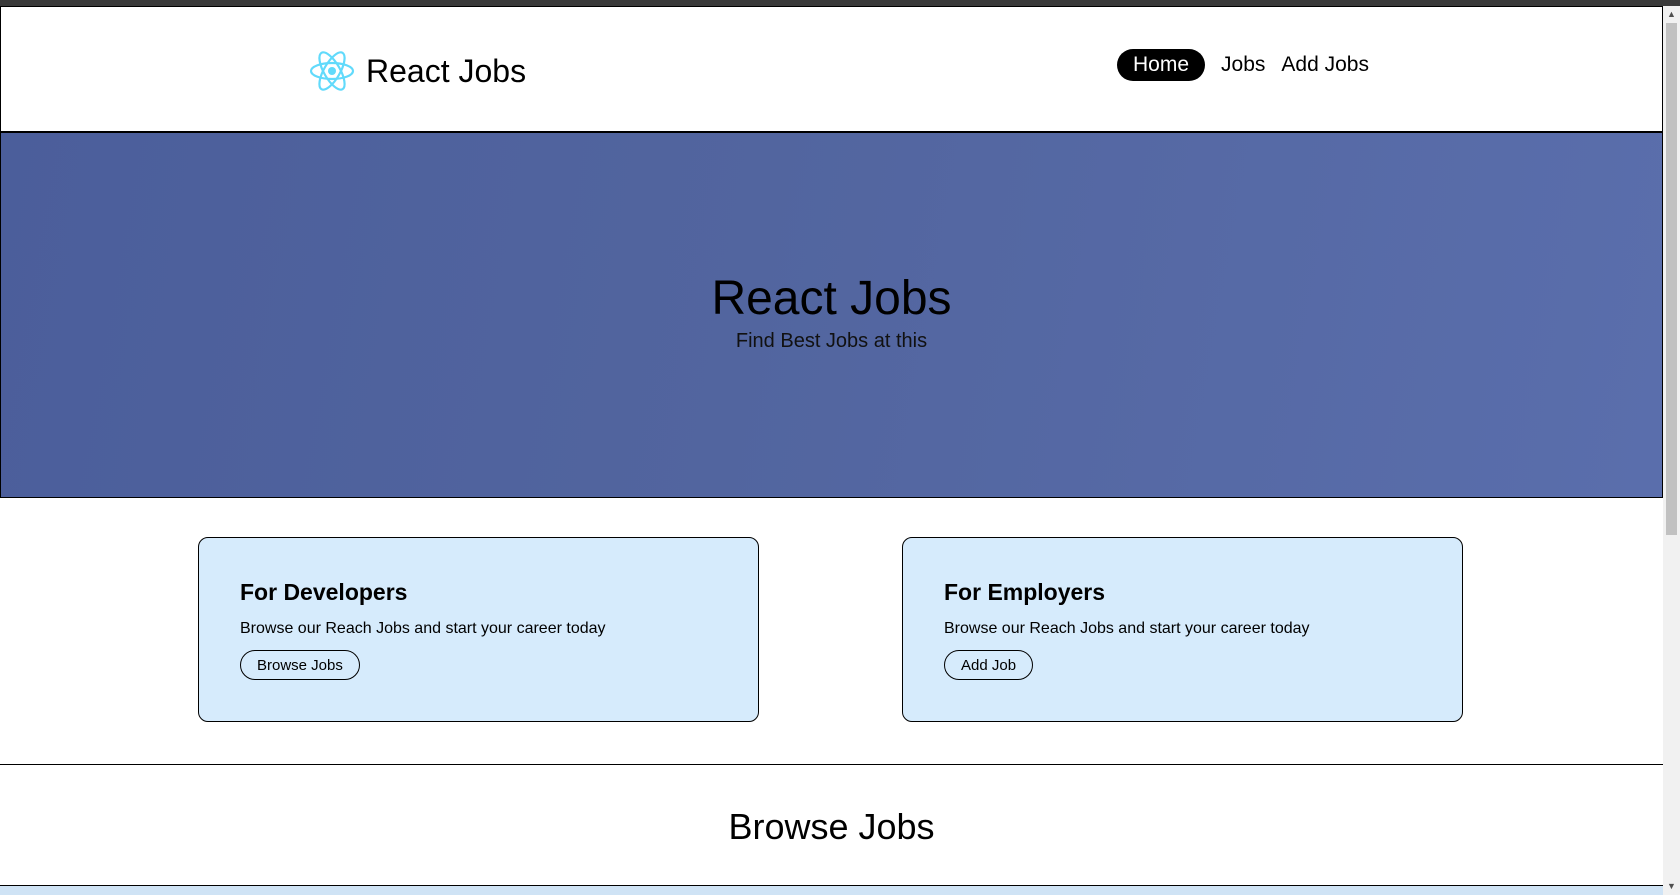 The height and width of the screenshot is (895, 1680). I want to click on nav-home: Home, so click(1161, 65).